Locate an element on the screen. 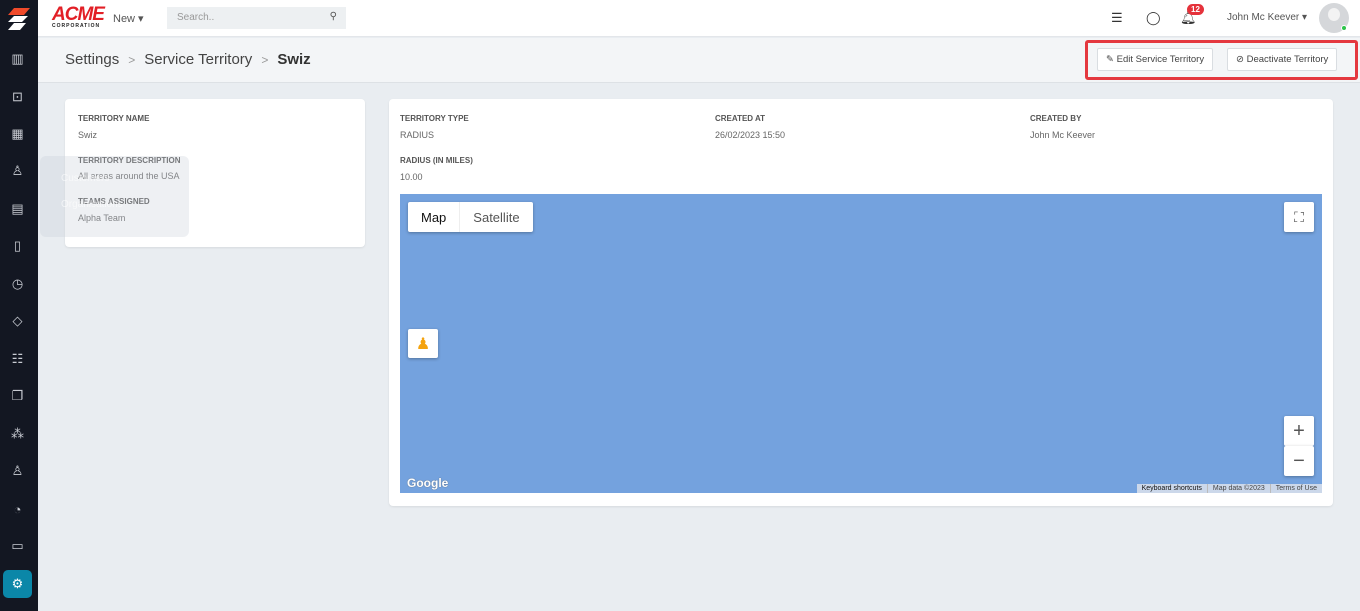  keyboard-shortcuts-link: Keyboard shortcuts is located at coordinates (1172, 488).